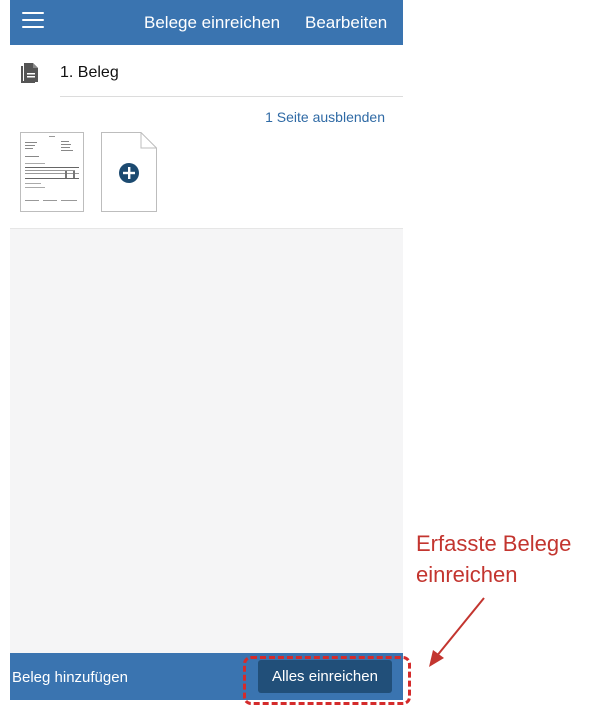  Describe the element at coordinates (212, 22) in the screenshot. I see `page-title: Belege einreichen` at that location.